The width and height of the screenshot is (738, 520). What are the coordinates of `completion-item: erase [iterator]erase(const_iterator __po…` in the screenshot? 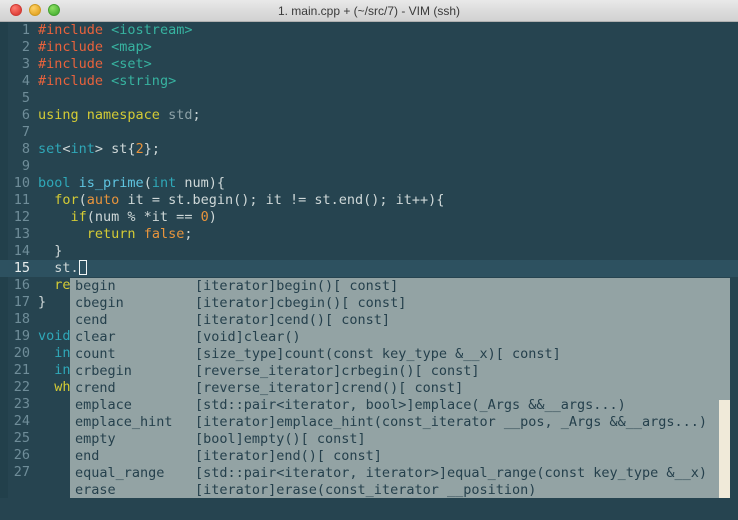 It's located at (400, 490).